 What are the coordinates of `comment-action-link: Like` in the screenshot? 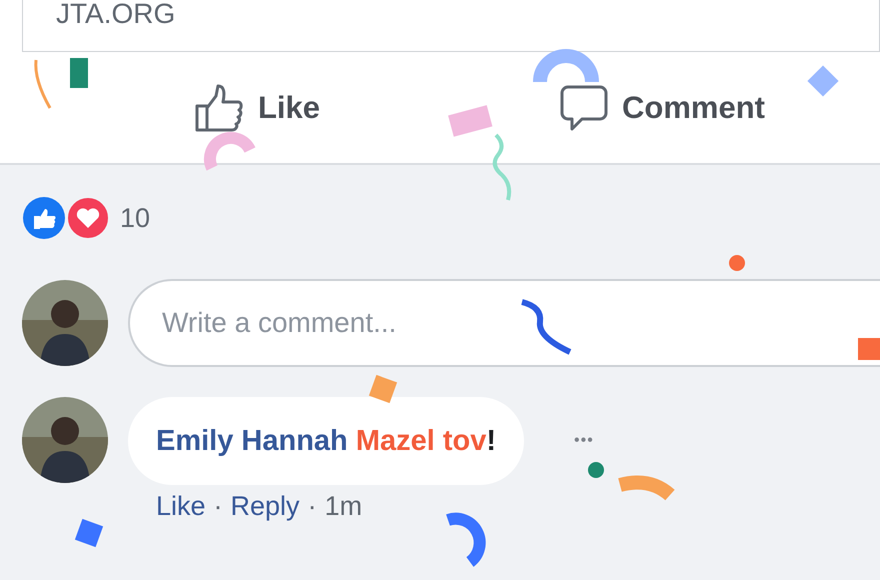 It's located at (181, 506).